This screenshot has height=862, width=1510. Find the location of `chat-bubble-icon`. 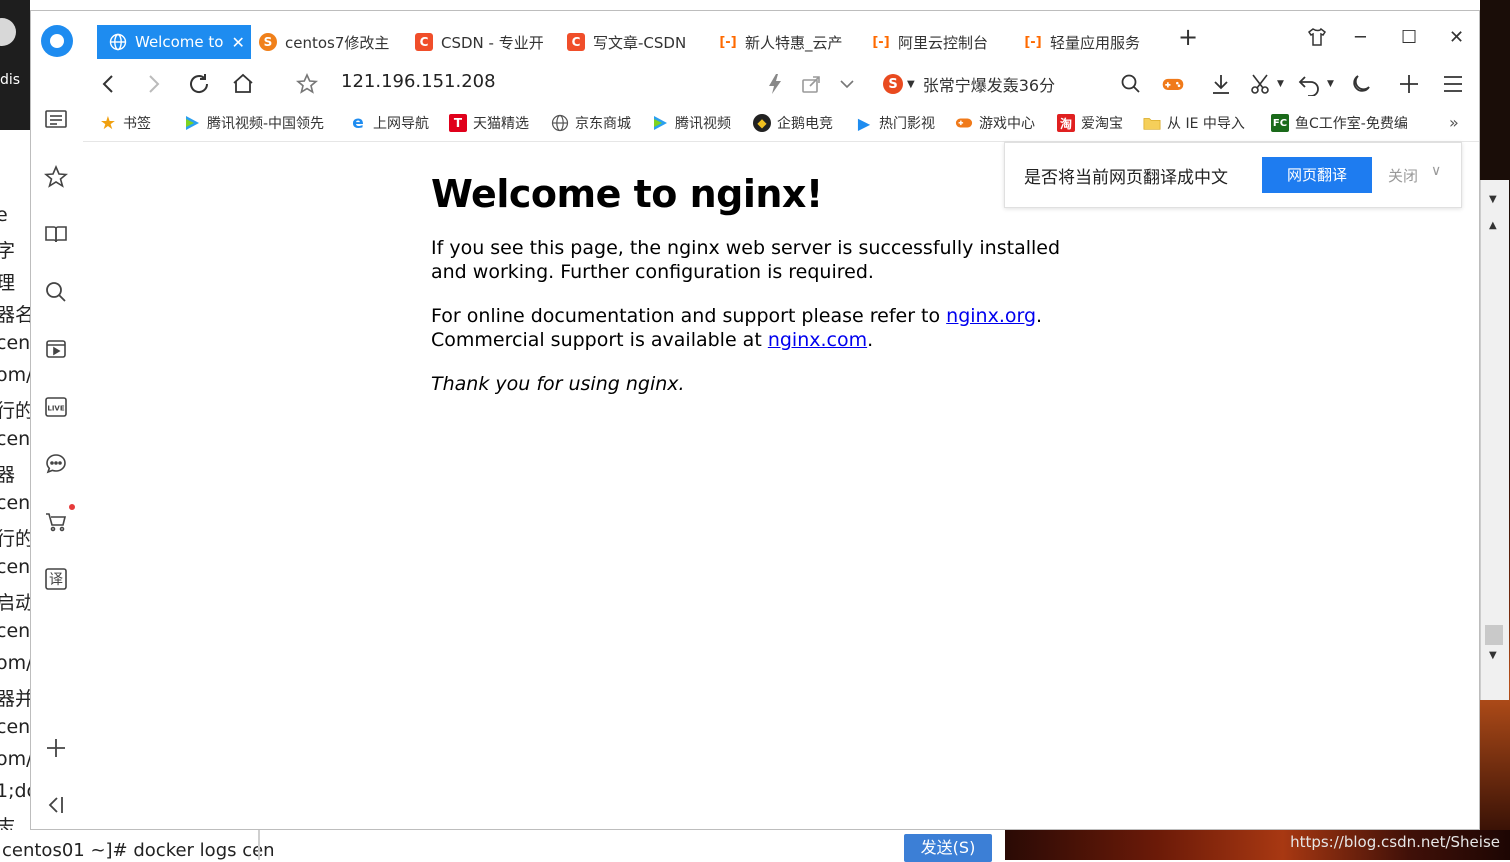

chat-bubble-icon is located at coordinates (56, 464).